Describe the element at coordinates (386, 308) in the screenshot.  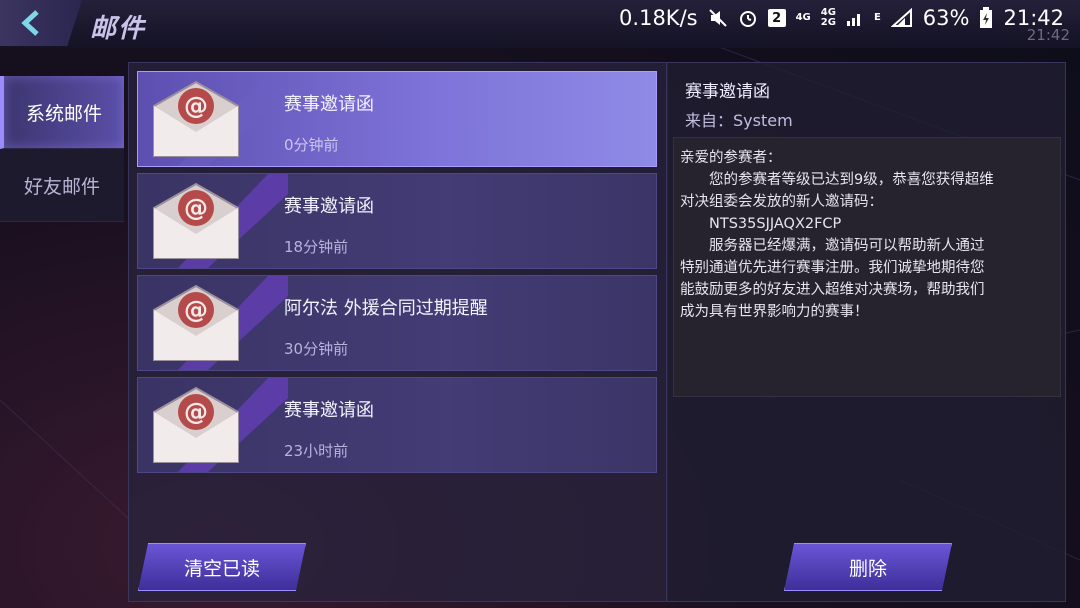
I see `mail-title: 阿尔法 外援合同过期提醒` at that location.